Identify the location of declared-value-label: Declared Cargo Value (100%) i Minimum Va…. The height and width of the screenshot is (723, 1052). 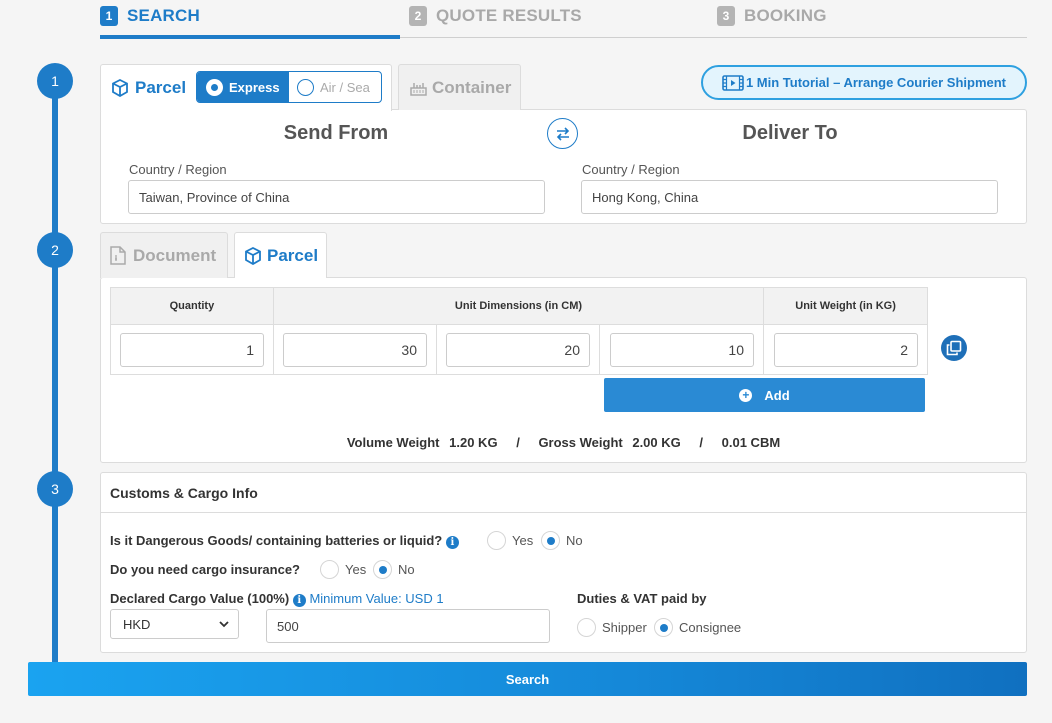
(277, 599).